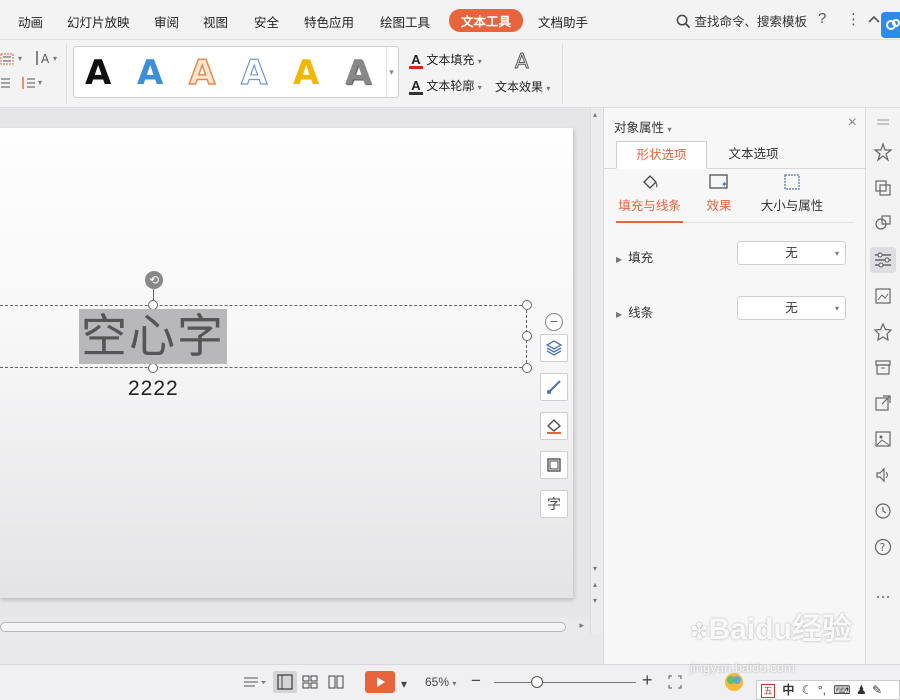  I want to click on collapse-toolbar-icon: −, so click(554, 322).